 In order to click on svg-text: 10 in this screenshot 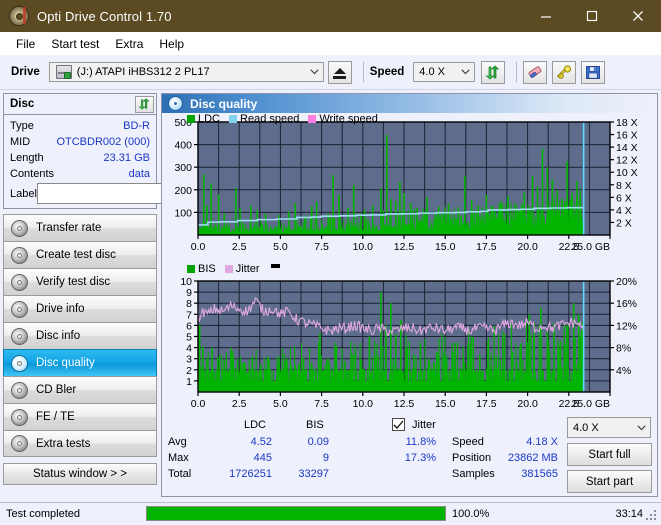, I will do `click(186, 282)`.